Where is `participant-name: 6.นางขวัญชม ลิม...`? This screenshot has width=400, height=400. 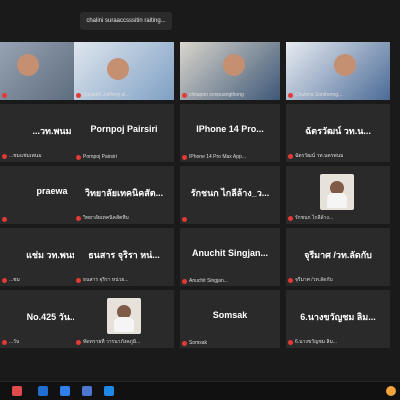
participant-name: 6.นางขวัญชม ลิม... is located at coordinates (338, 317).